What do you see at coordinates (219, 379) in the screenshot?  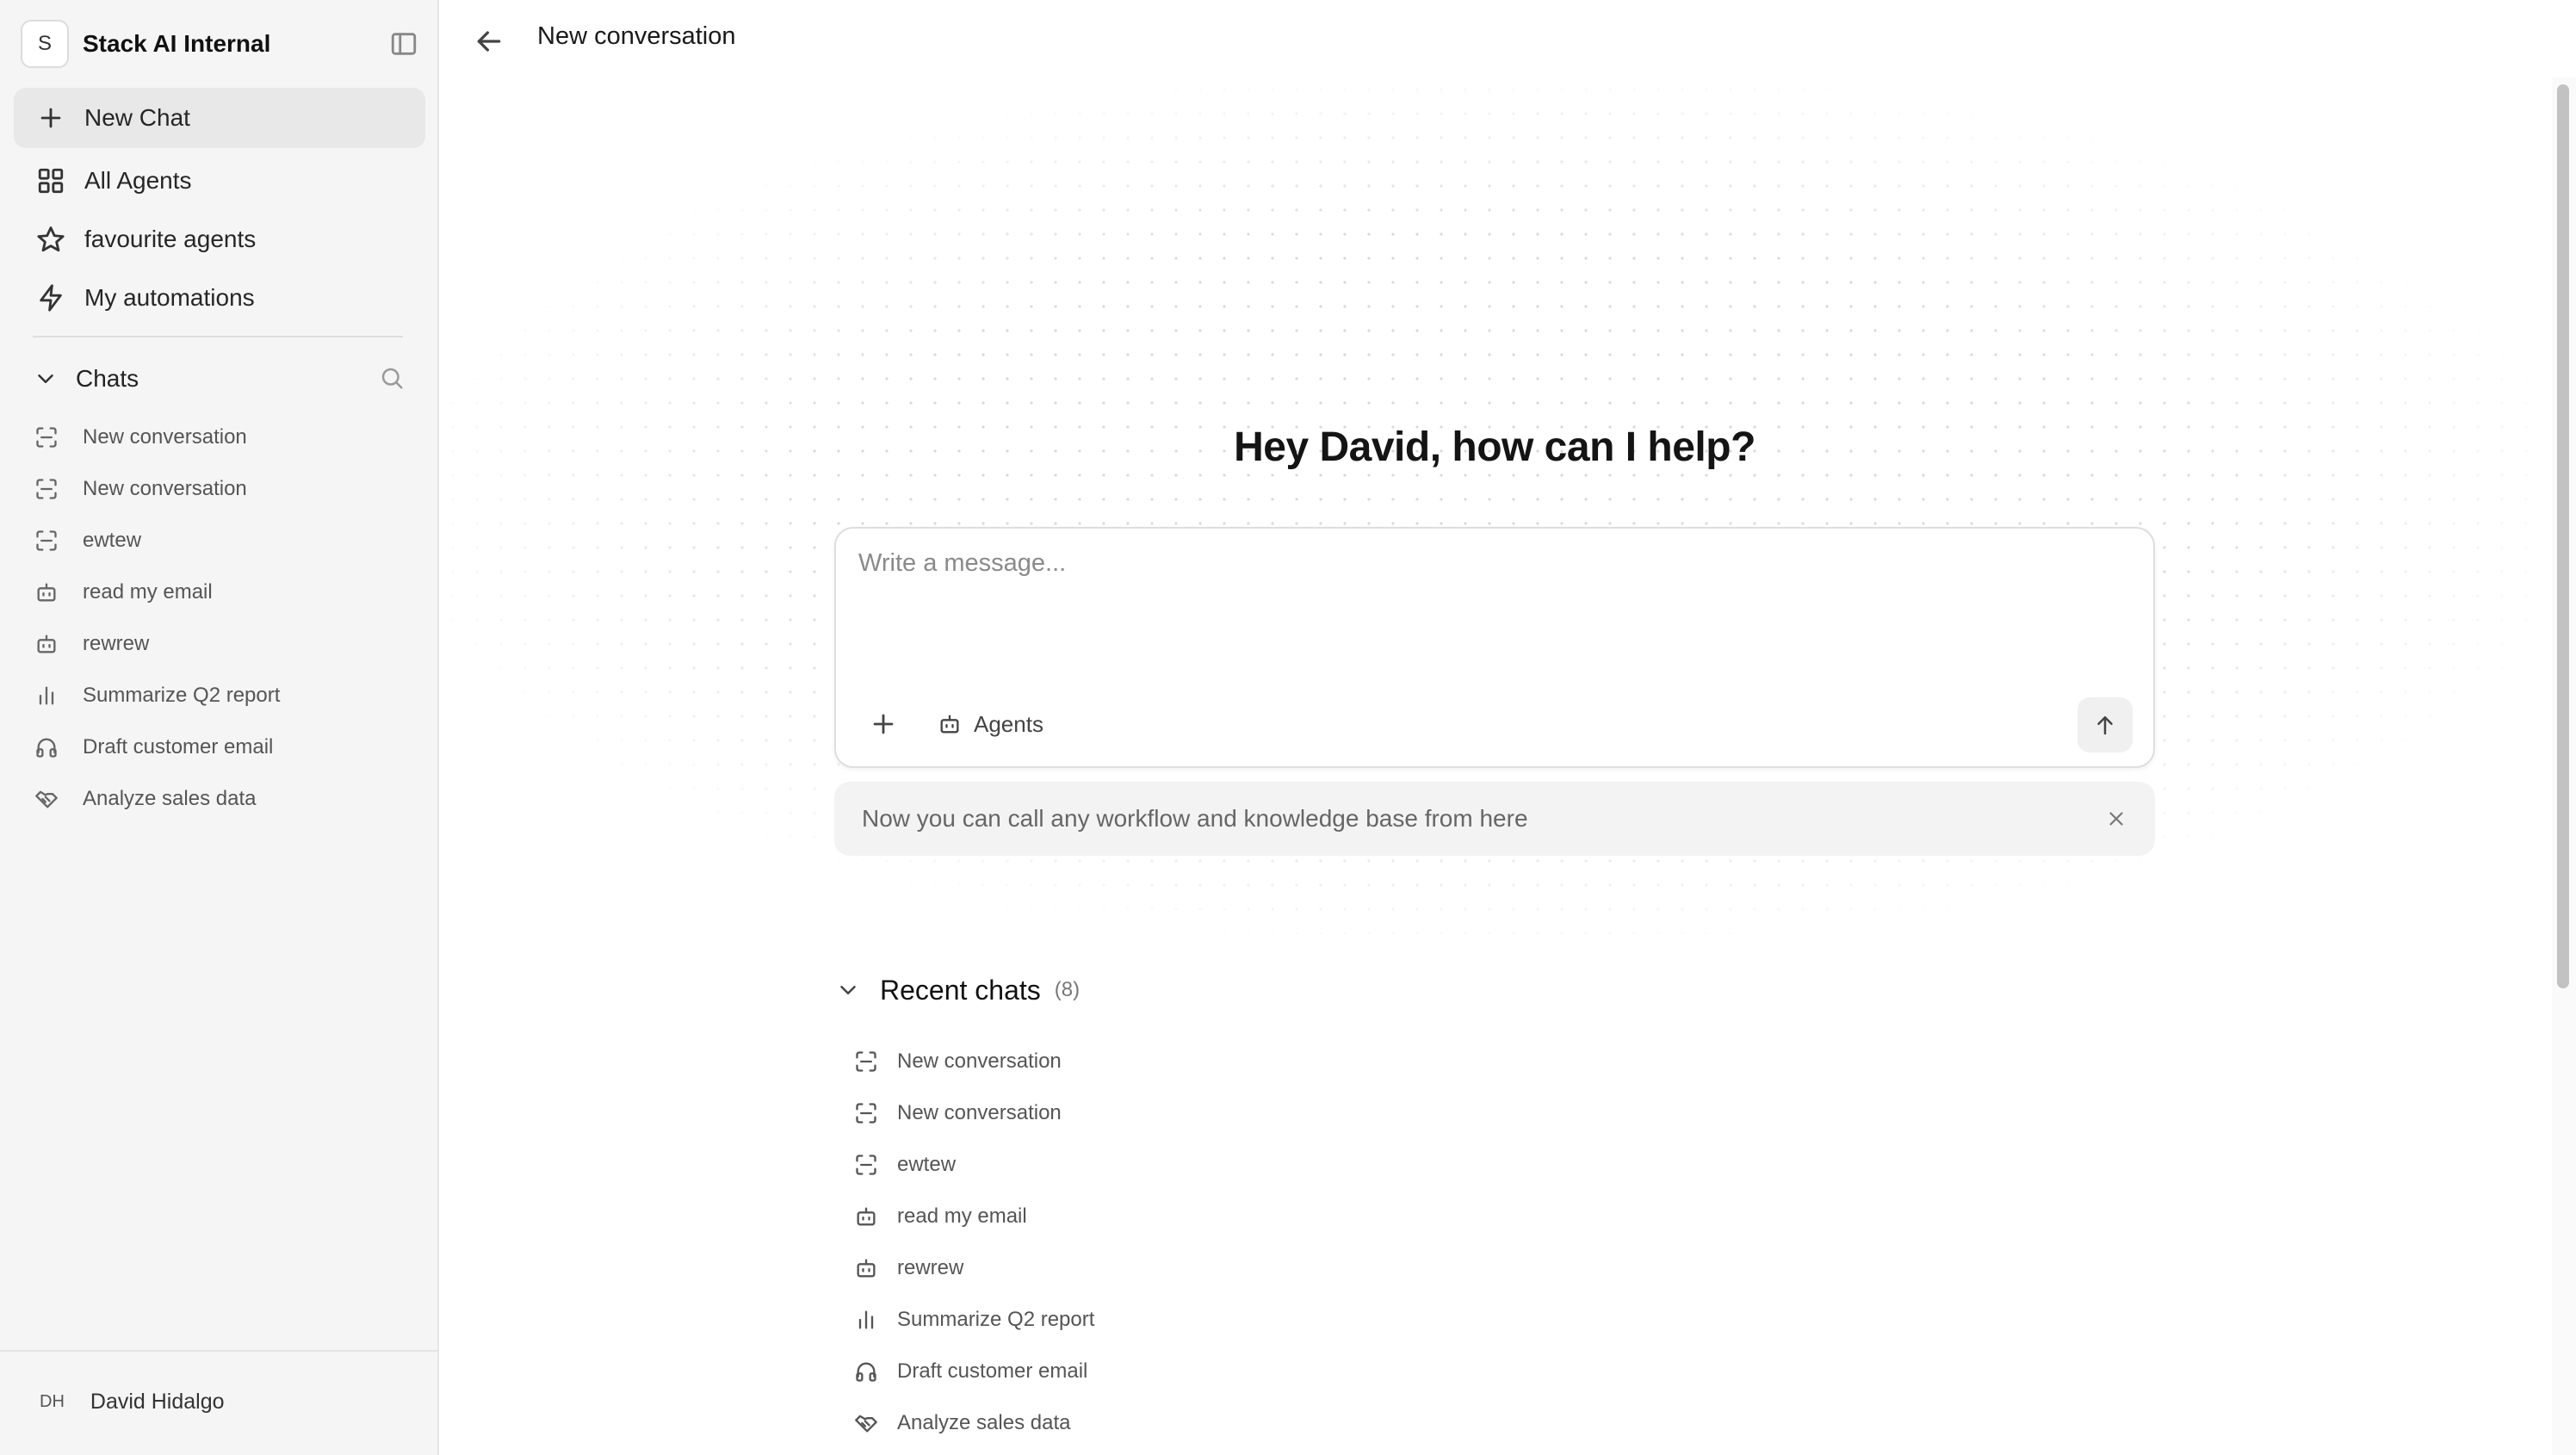 I see `chats-section-header: Chats` at bounding box center [219, 379].